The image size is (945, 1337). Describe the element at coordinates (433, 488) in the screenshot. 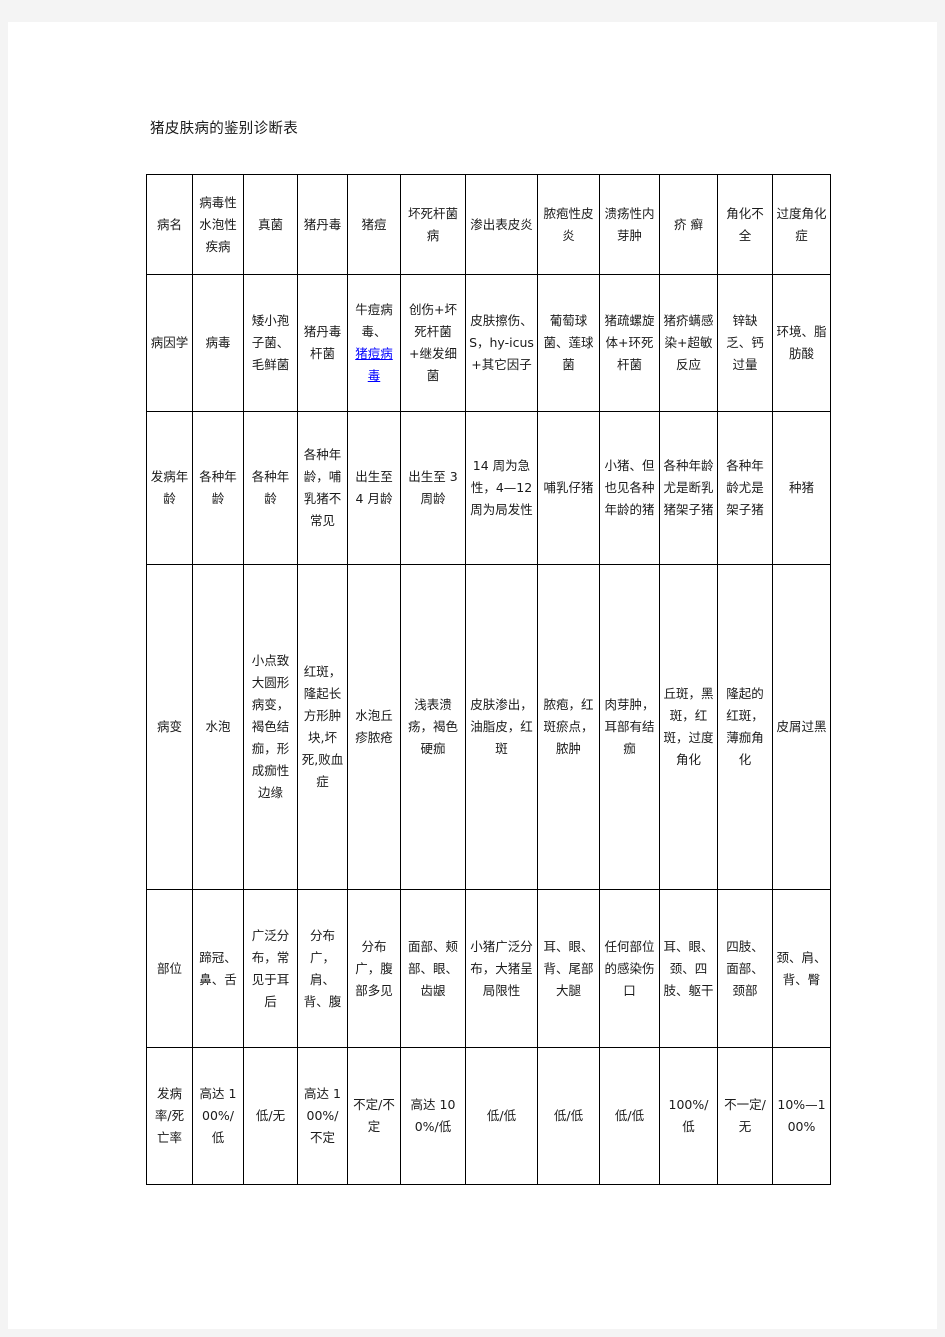

I see `cell-age-necrobacillosis: 出生至 3 周龄` at that location.